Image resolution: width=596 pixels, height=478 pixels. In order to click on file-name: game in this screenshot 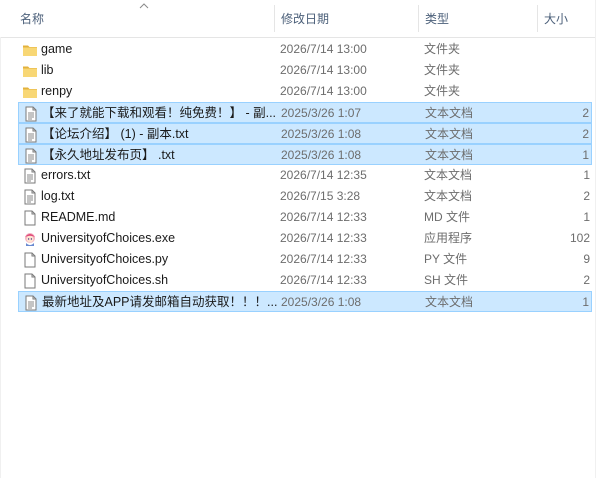, I will do `click(57, 49)`.